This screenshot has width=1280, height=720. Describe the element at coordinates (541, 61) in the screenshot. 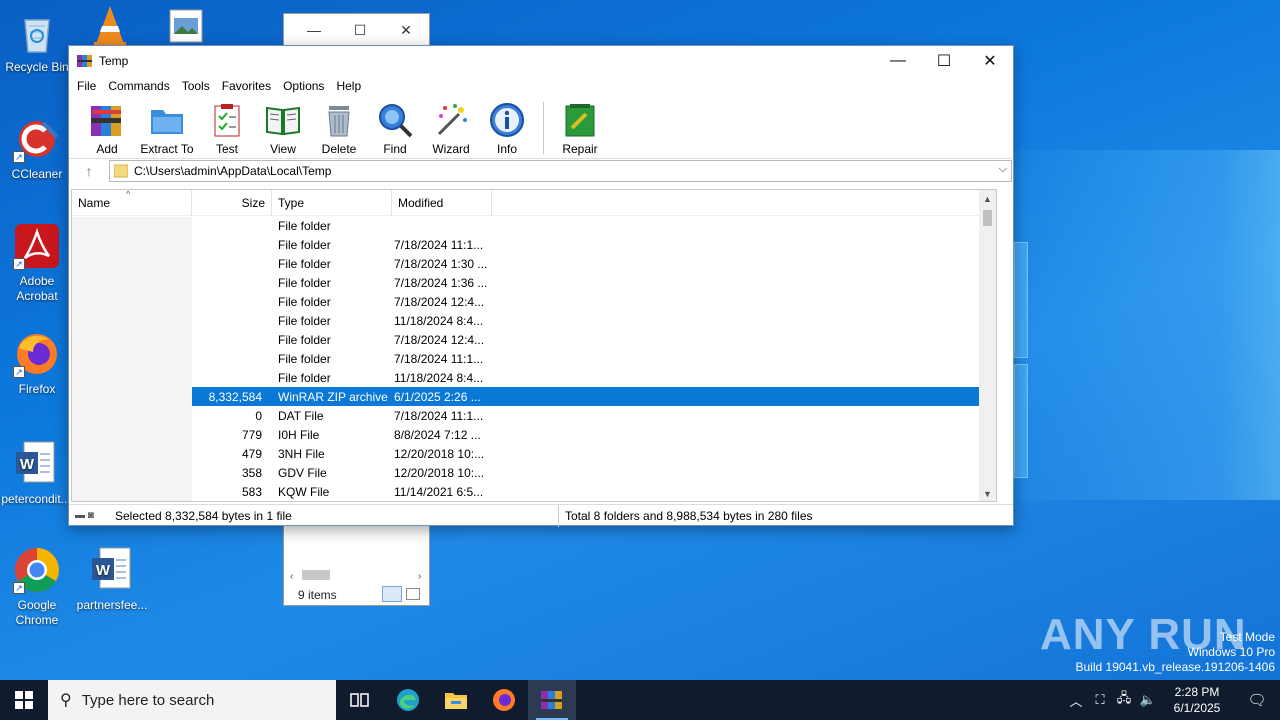

I see `winrar-titlebar: Temp` at that location.